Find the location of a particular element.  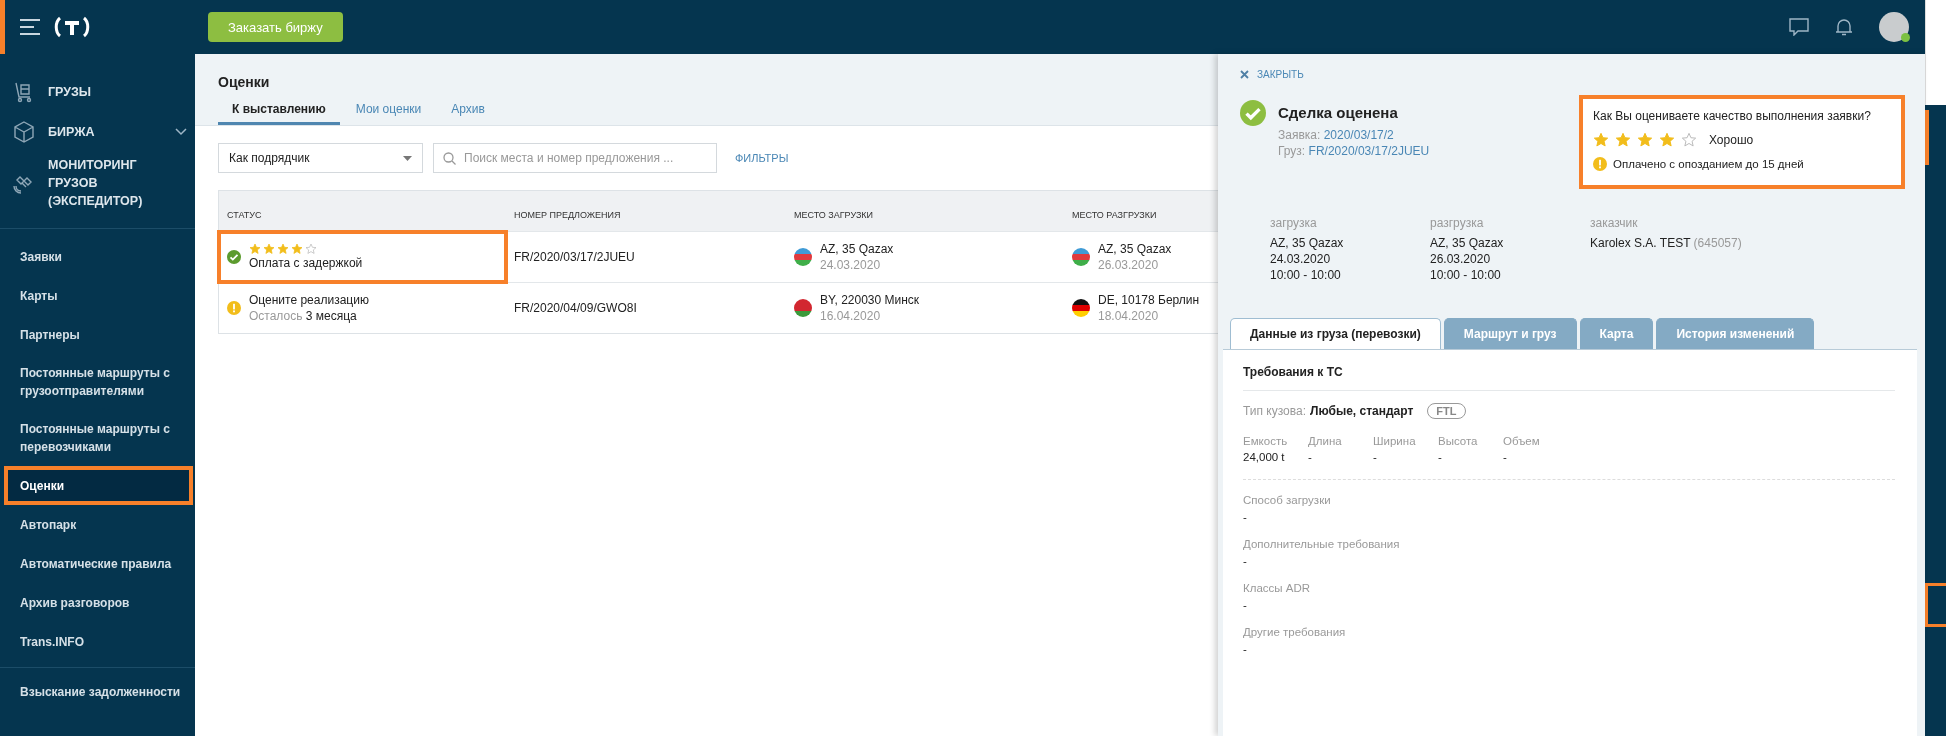

customer-label: заказчик is located at coordinates (1614, 223).